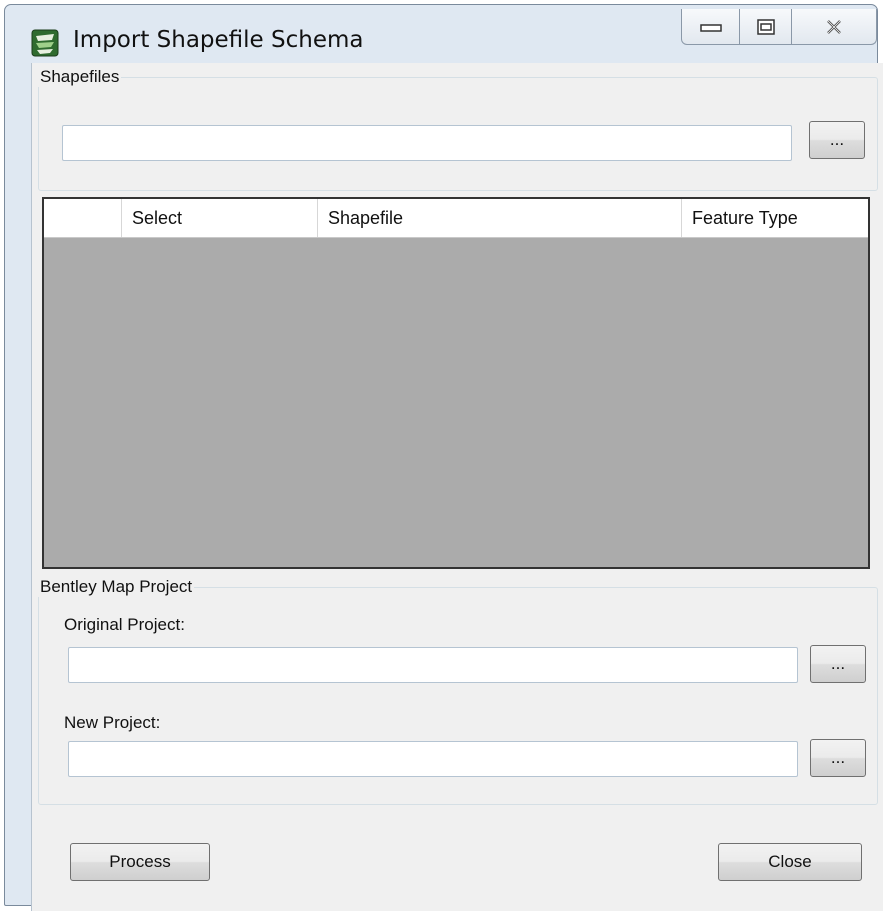 The image size is (885, 914). Describe the element at coordinates (116, 587) in the screenshot. I see `project-group-label: Bentley Map Project` at that location.